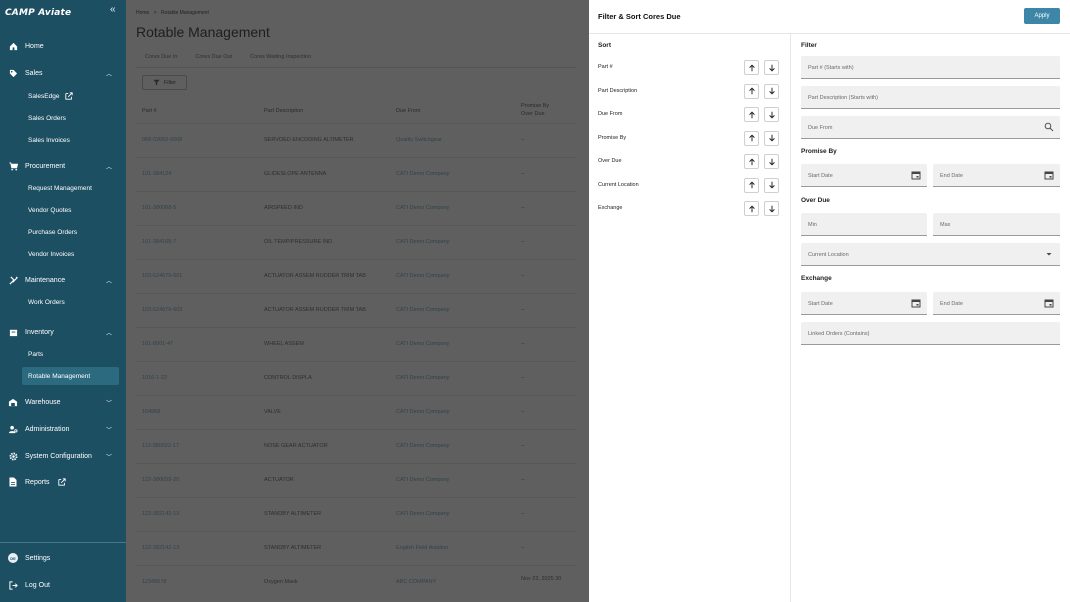 Image resolution: width=1070 pixels, height=602 pixels. Describe the element at coordinates (156, 174) in the screenshot. I see `cell-part-number: 101-384124` at that location.